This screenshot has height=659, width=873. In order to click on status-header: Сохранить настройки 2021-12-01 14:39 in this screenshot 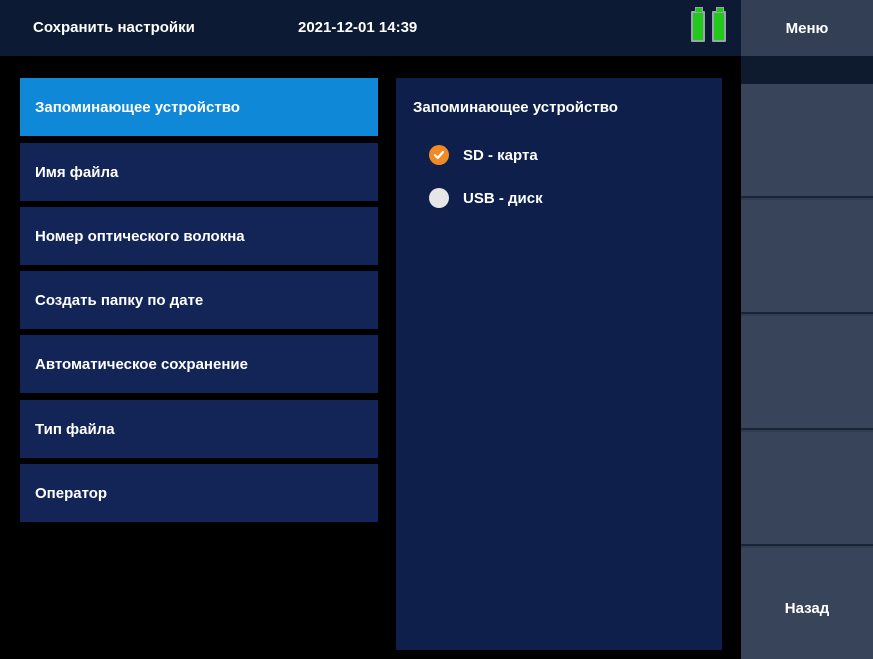, I will do `click(370, 28)`.